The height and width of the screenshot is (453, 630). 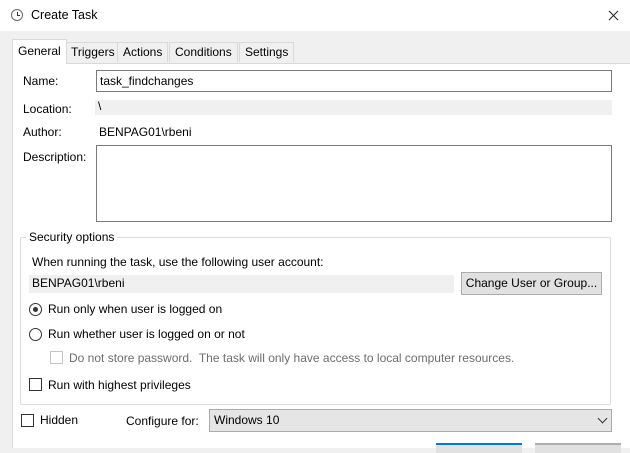 I want to click on location-label: Location:, so click(x=47, y=109).